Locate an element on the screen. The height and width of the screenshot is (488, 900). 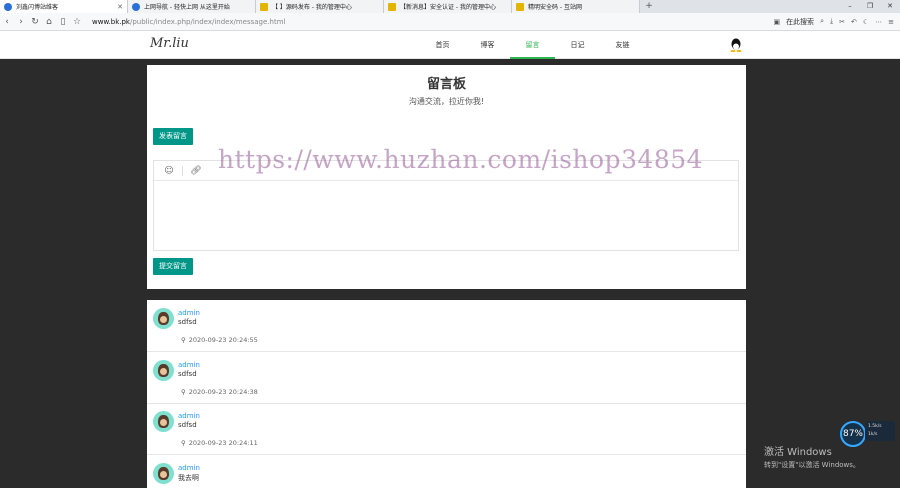
comment-time: ⚲ 2020-09-23 20:24:38 is located at coordinates (219, 392).